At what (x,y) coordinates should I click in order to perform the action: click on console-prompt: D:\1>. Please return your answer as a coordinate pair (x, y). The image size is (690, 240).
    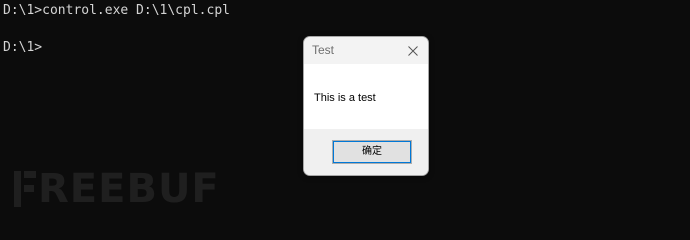
    Looking at the image, I should click on (22, 48).